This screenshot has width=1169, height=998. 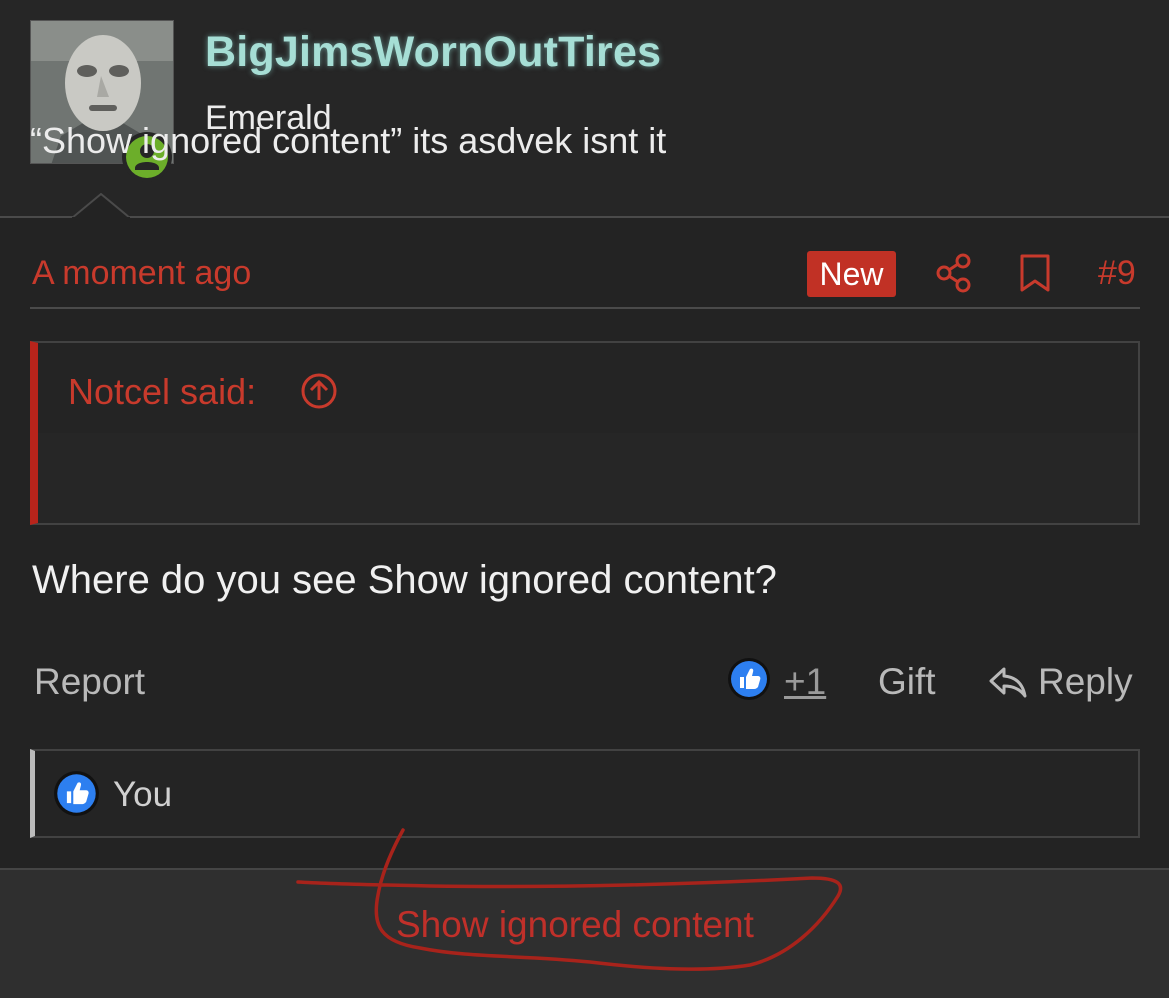 I want to click on show-ignored-content-link: Show ignored content, so click(x=575, y=925).